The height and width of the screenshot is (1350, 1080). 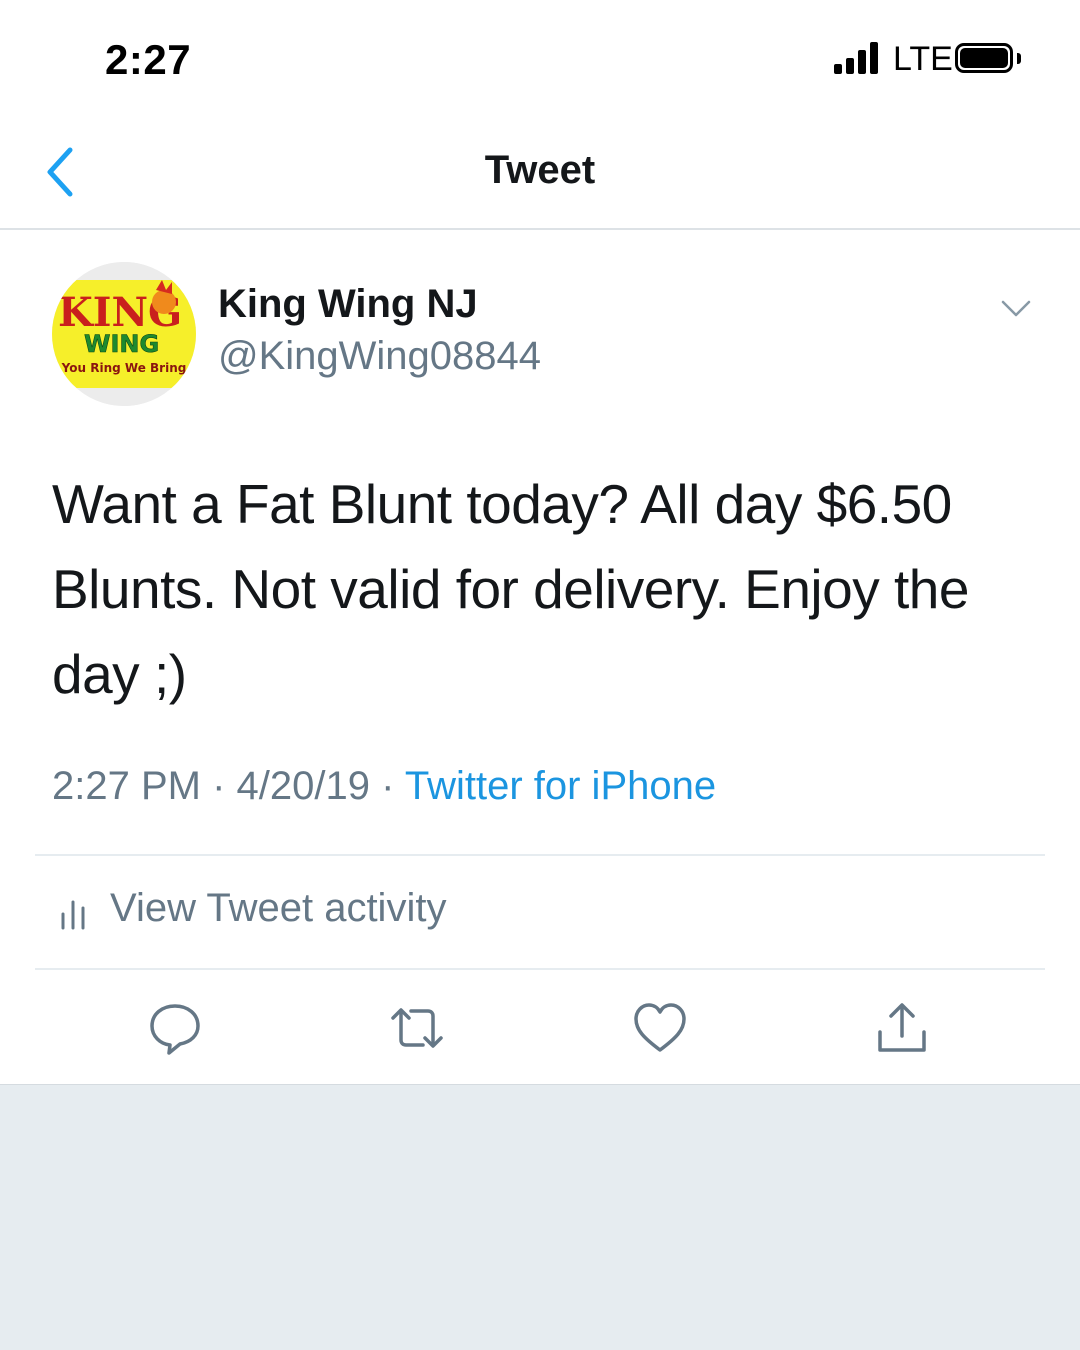 I want to click on share-icon, so click(x=902, y=1028).